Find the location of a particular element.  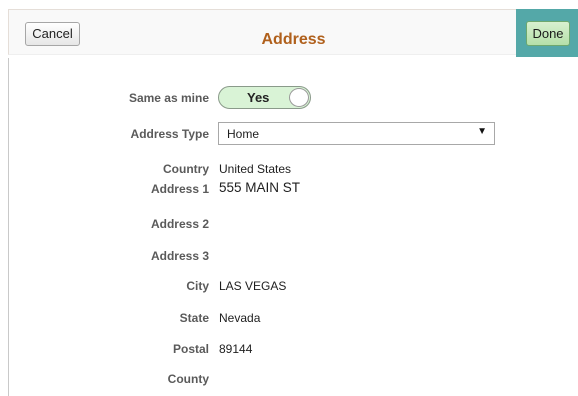

address-type-value: Home is located at coordinates (243, 134).